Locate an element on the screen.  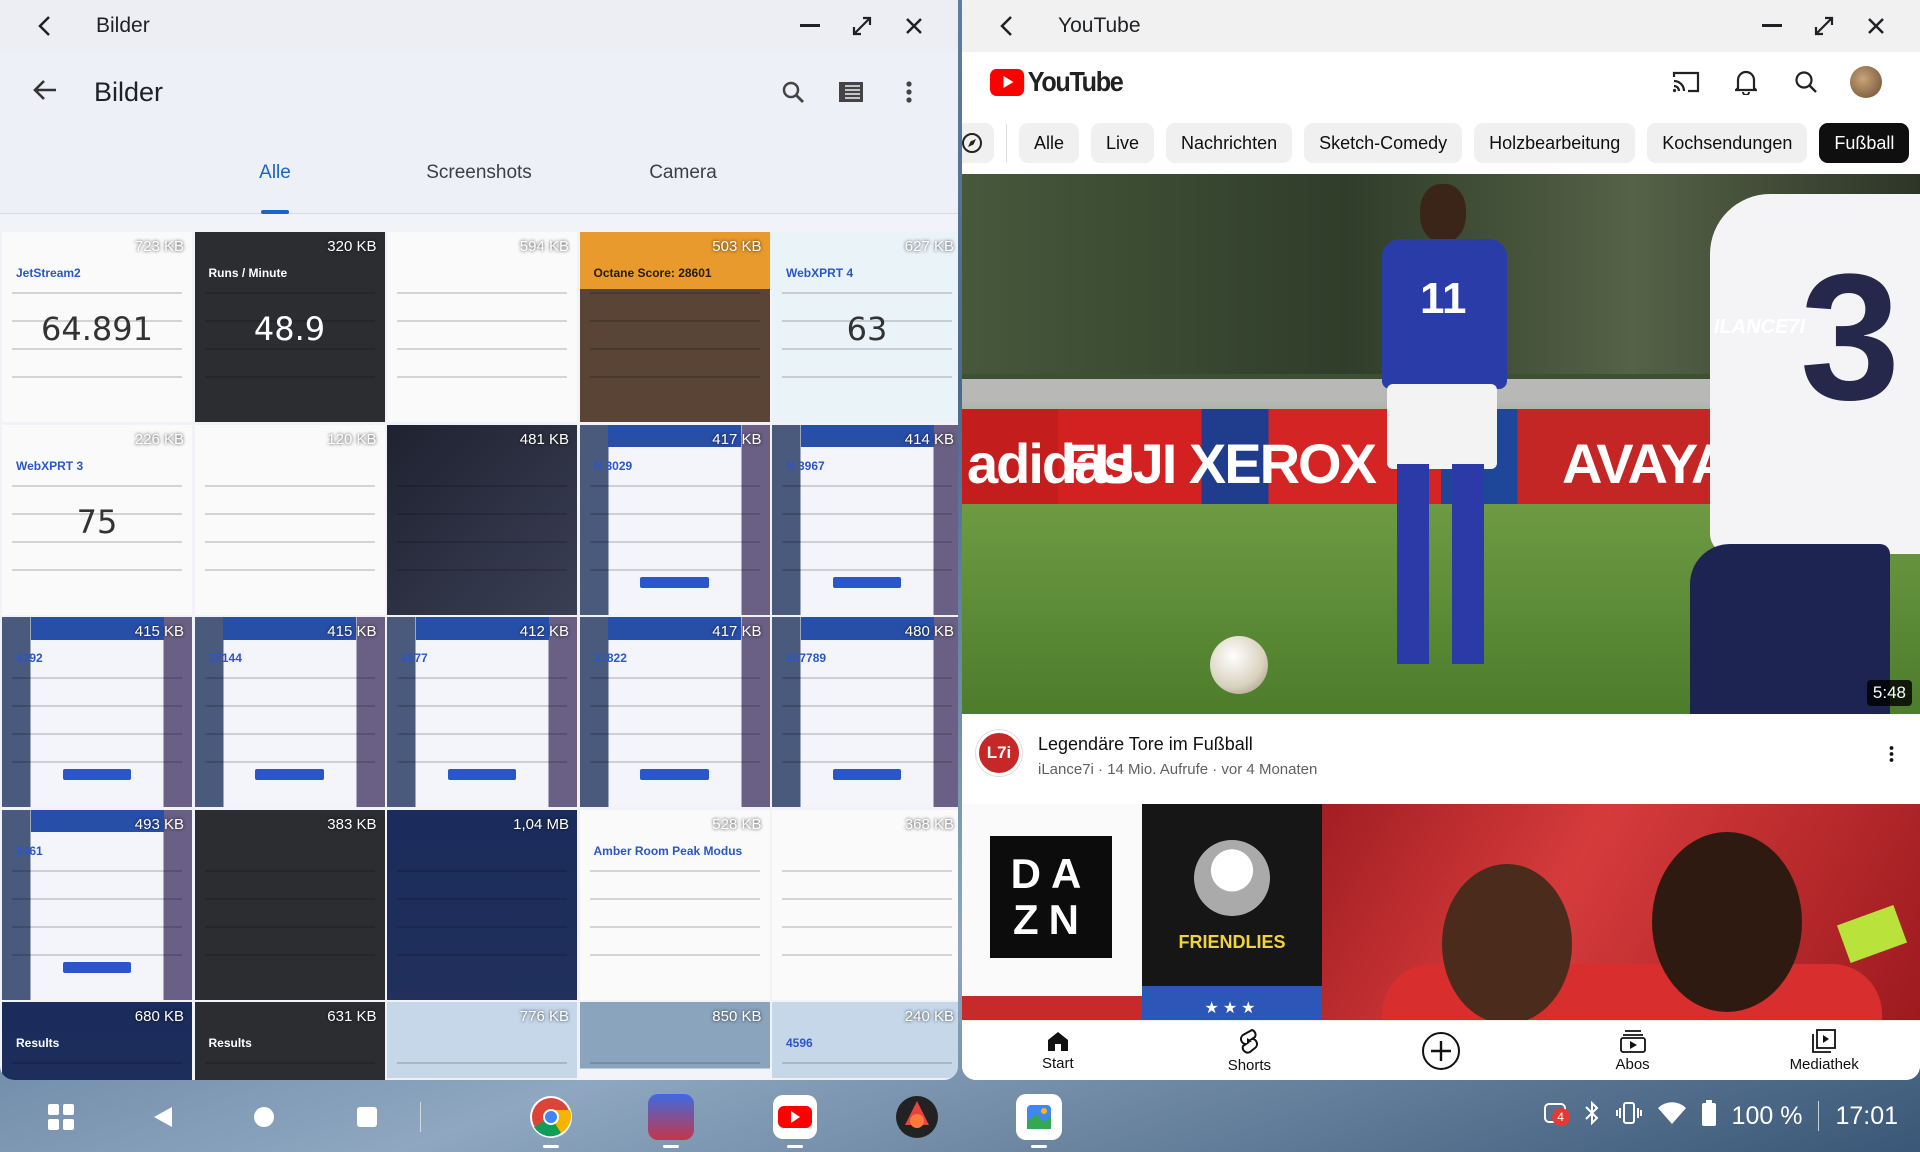
nav-shorts: Shorts is located at coordinates (1250, 1050).